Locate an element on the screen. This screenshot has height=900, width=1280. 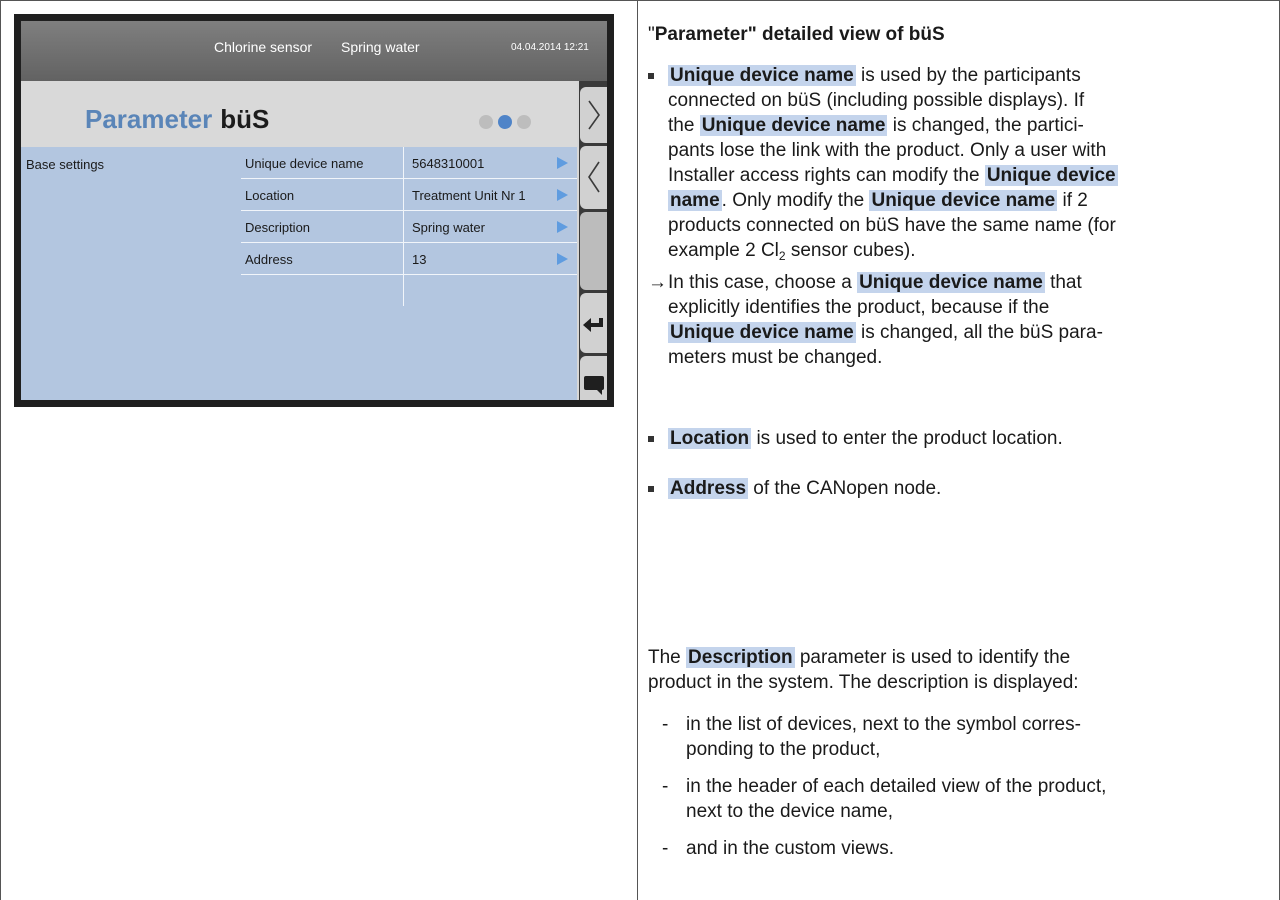
device-name-label: Chlorine sensor is located at coordinates (263, 47).